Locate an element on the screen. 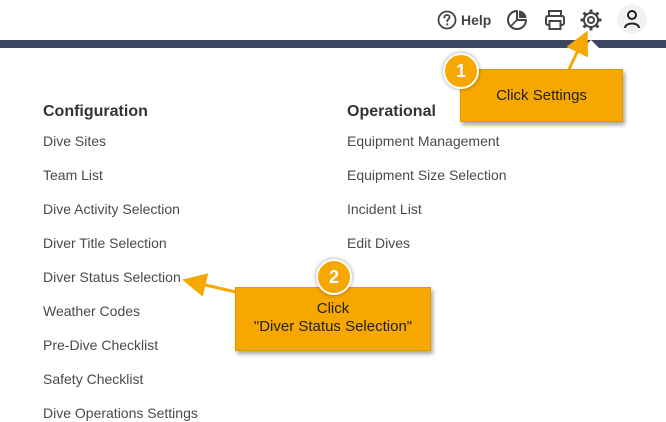  callout-2-line1: Click is located at coordinates (333, 308).